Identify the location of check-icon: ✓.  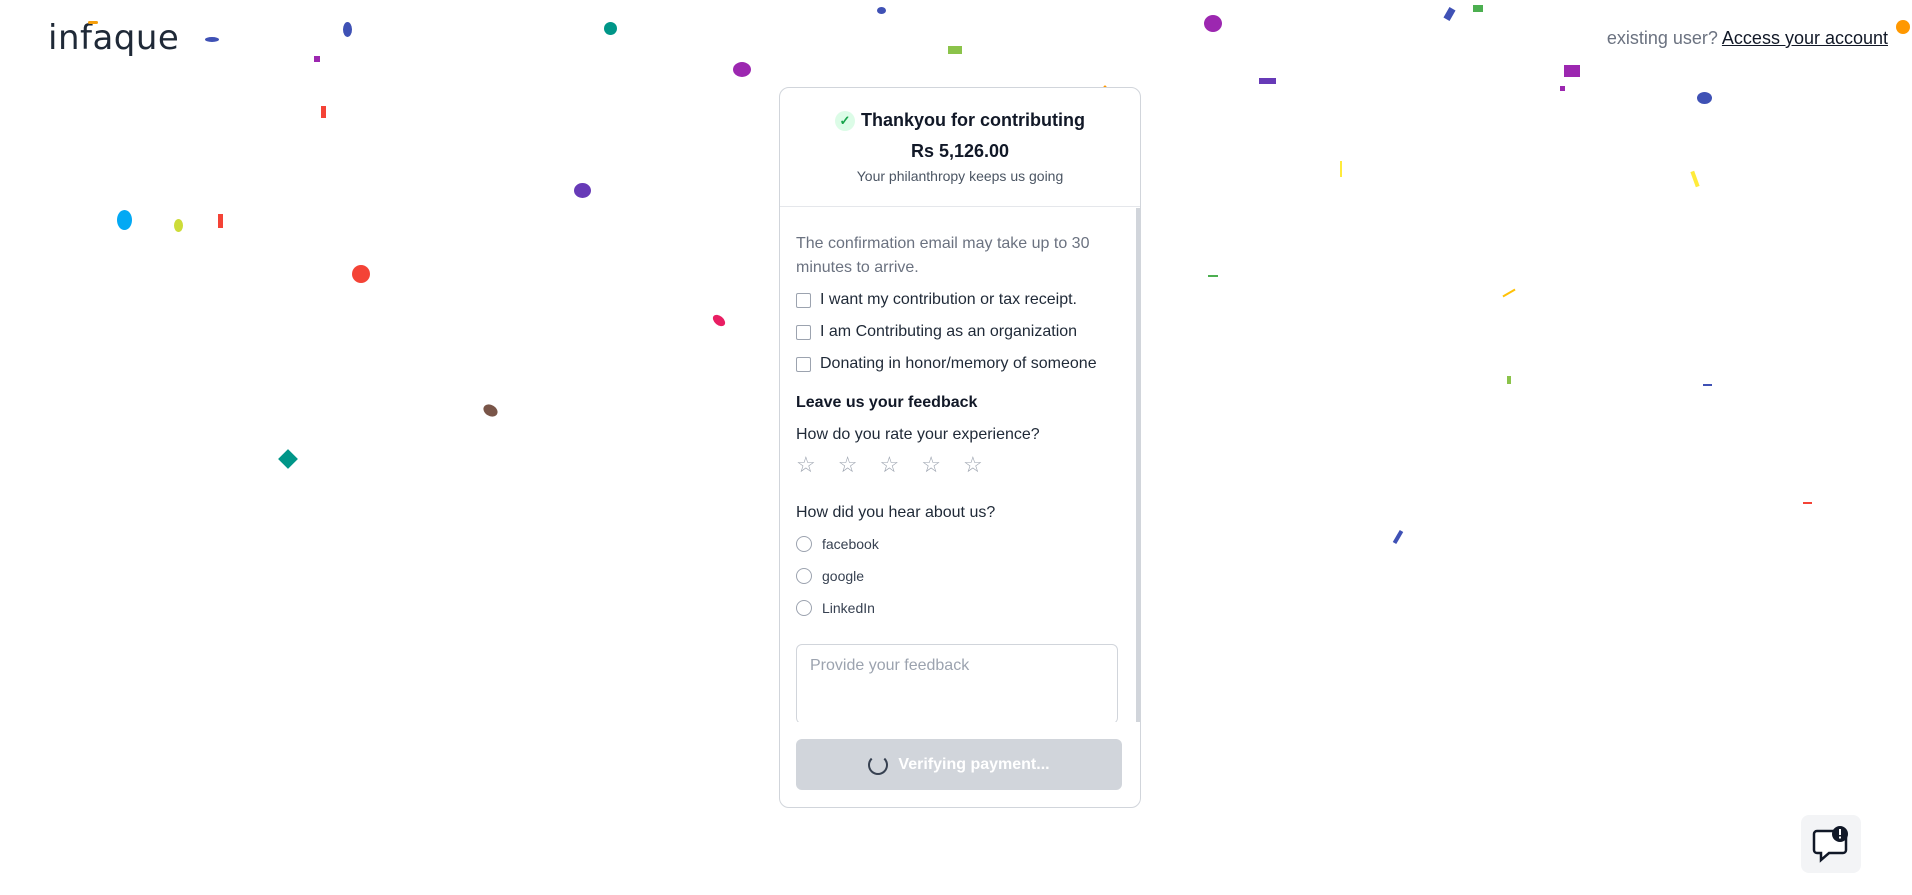
(845, 120).